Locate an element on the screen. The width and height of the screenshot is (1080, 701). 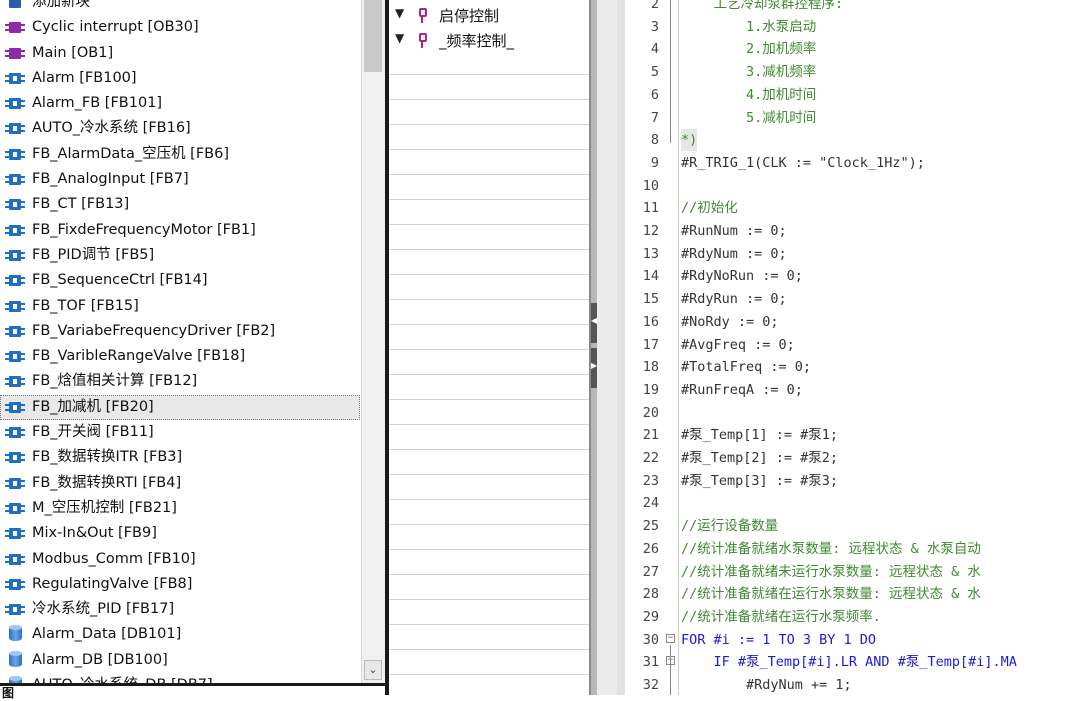
code-line: 24 is located at coordinates (852, 503).